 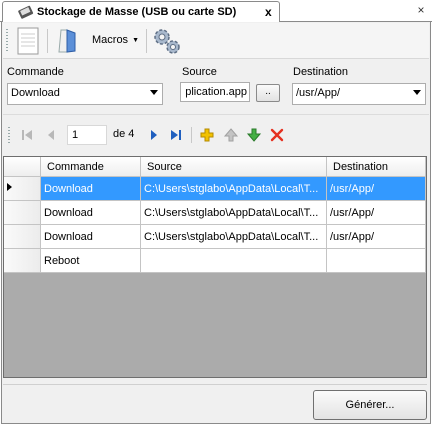 What do you see at coordinates (91, 261) in the screenshot?
I see `cell-commande: Reboot` at bounding box center [91, 261].